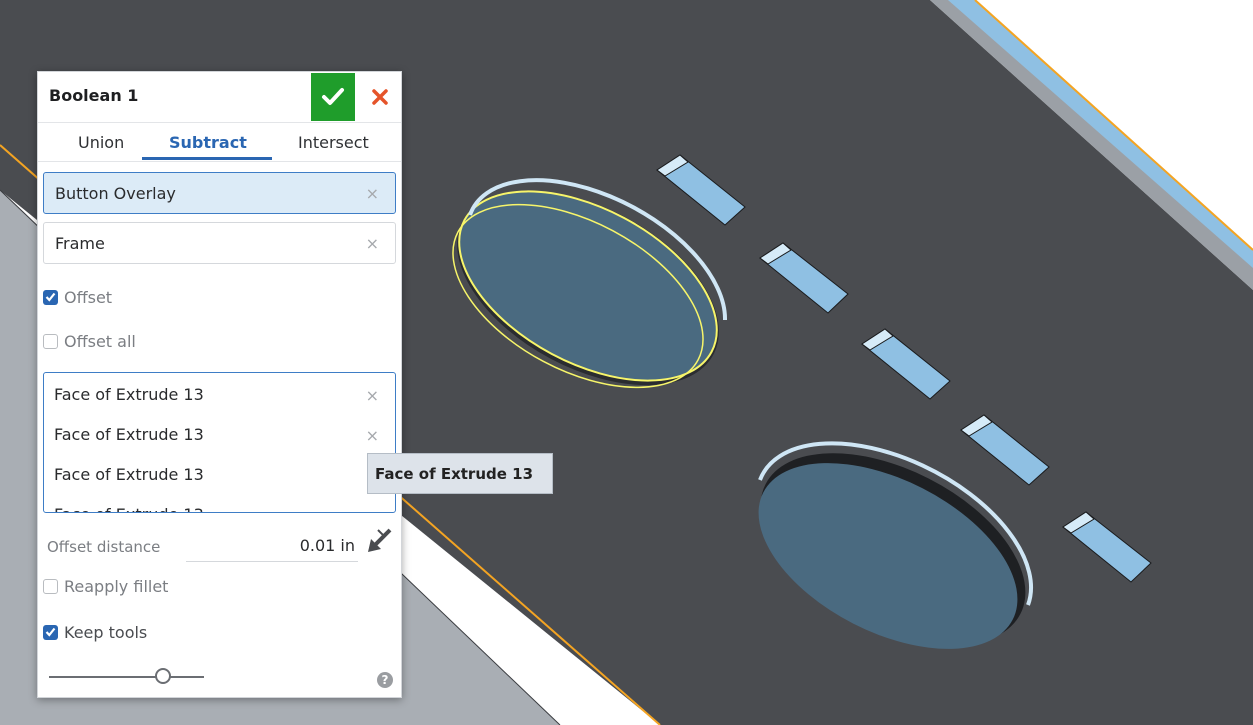 This screenshot has height=725, width=1253. I want to click on keep-tools-checkbox, so click(50, 632).